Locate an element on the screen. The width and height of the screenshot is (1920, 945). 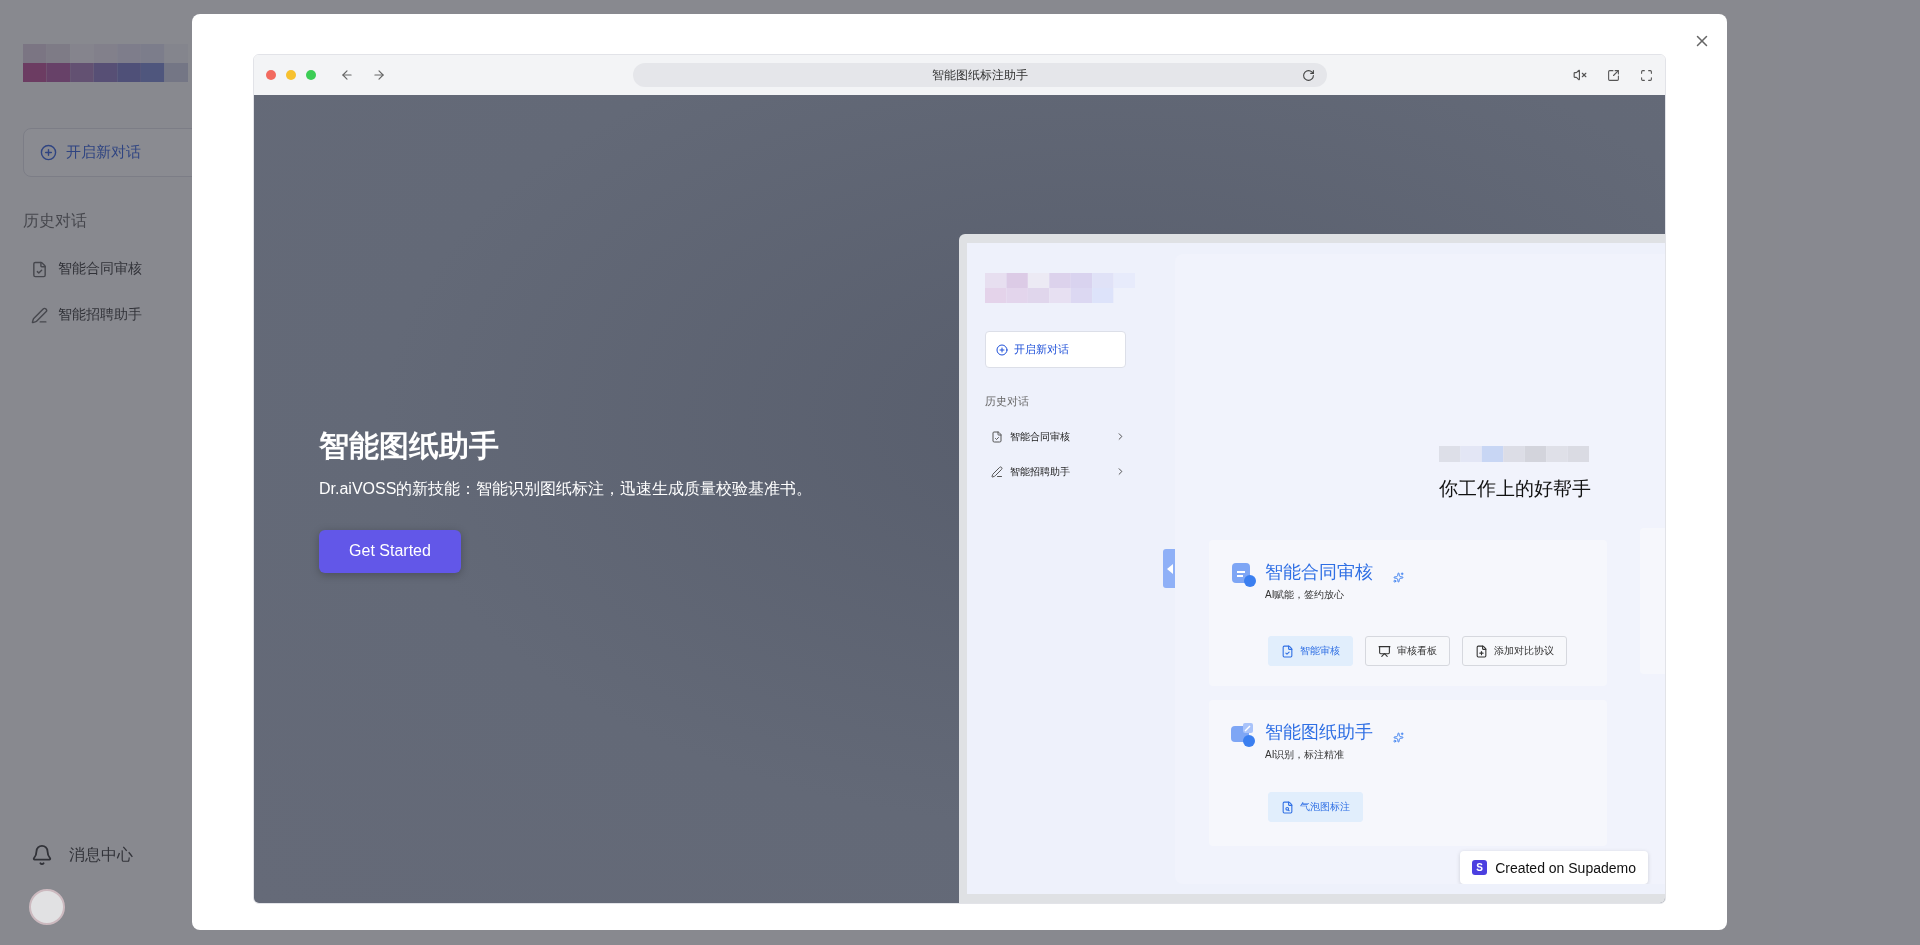
action-button: 智能审核 is located at coordinates (1310, 651).